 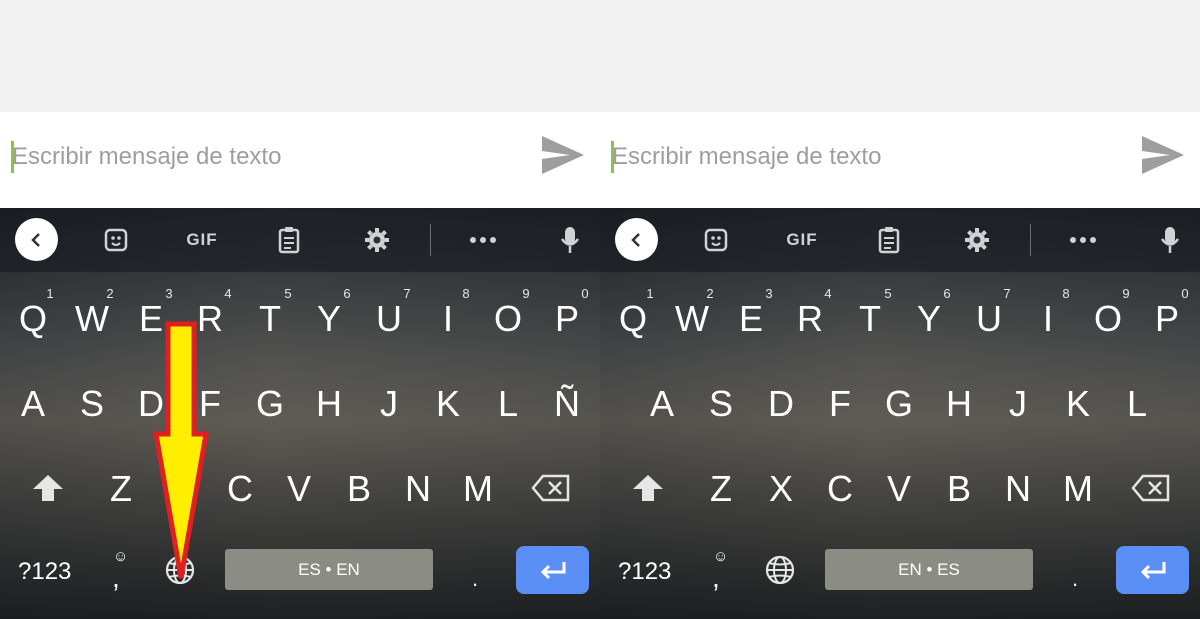 I want to click on key-d: D, so click(x=781, y=404).